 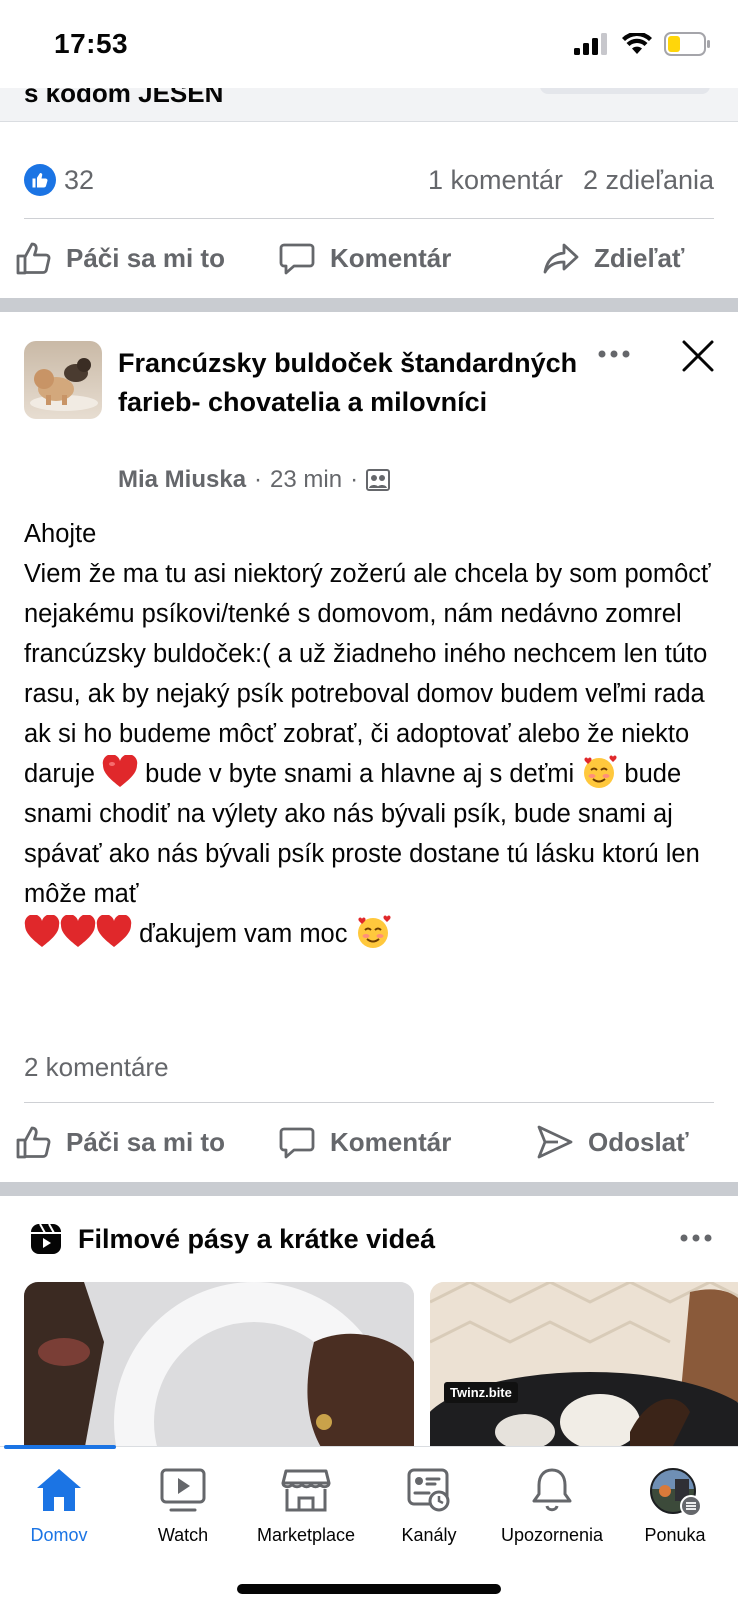 What do you see at coordinates (257, 1238) in the screenshot?
I see `reels-section-title: Filmové pásy a krátke videá` at bounding box center [257, 1238].